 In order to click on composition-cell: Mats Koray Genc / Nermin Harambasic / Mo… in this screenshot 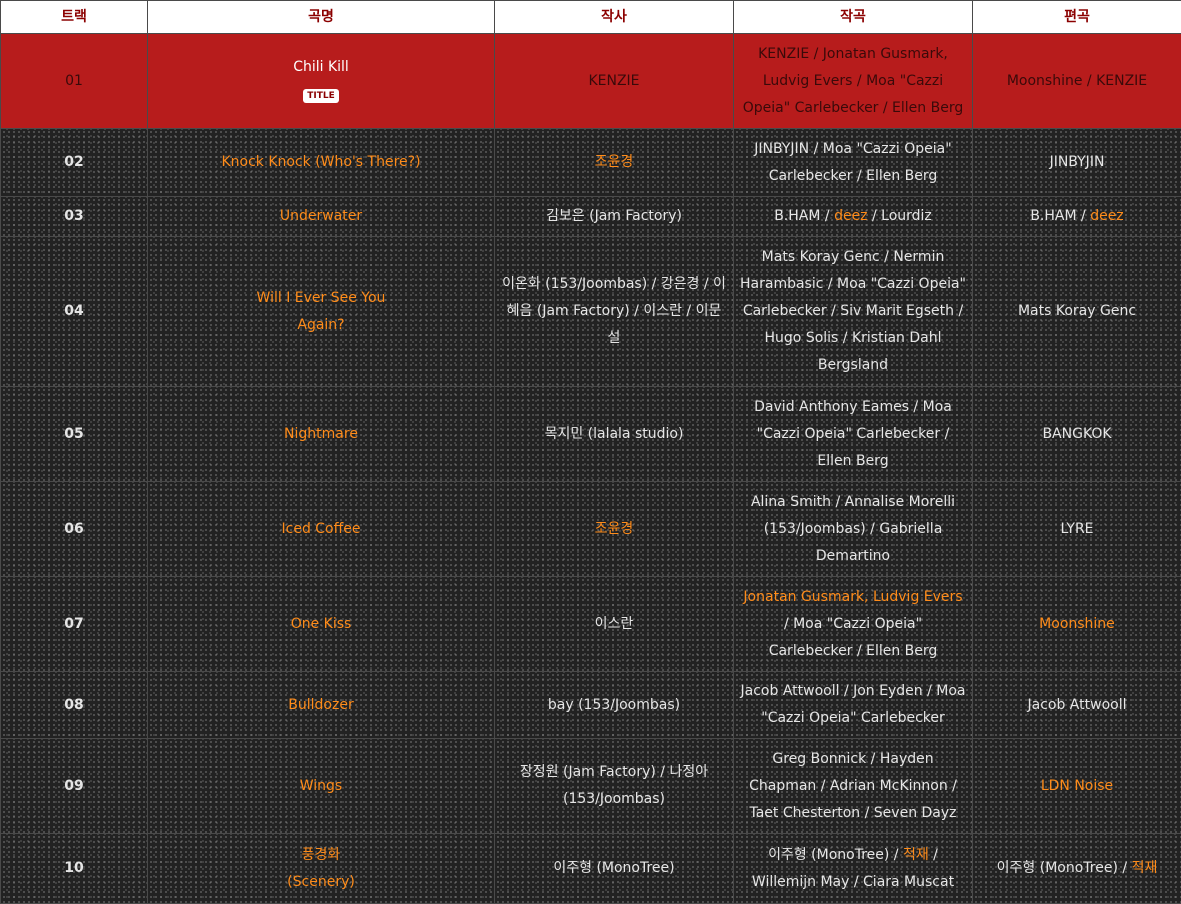, I will do `click(853, 312)`.